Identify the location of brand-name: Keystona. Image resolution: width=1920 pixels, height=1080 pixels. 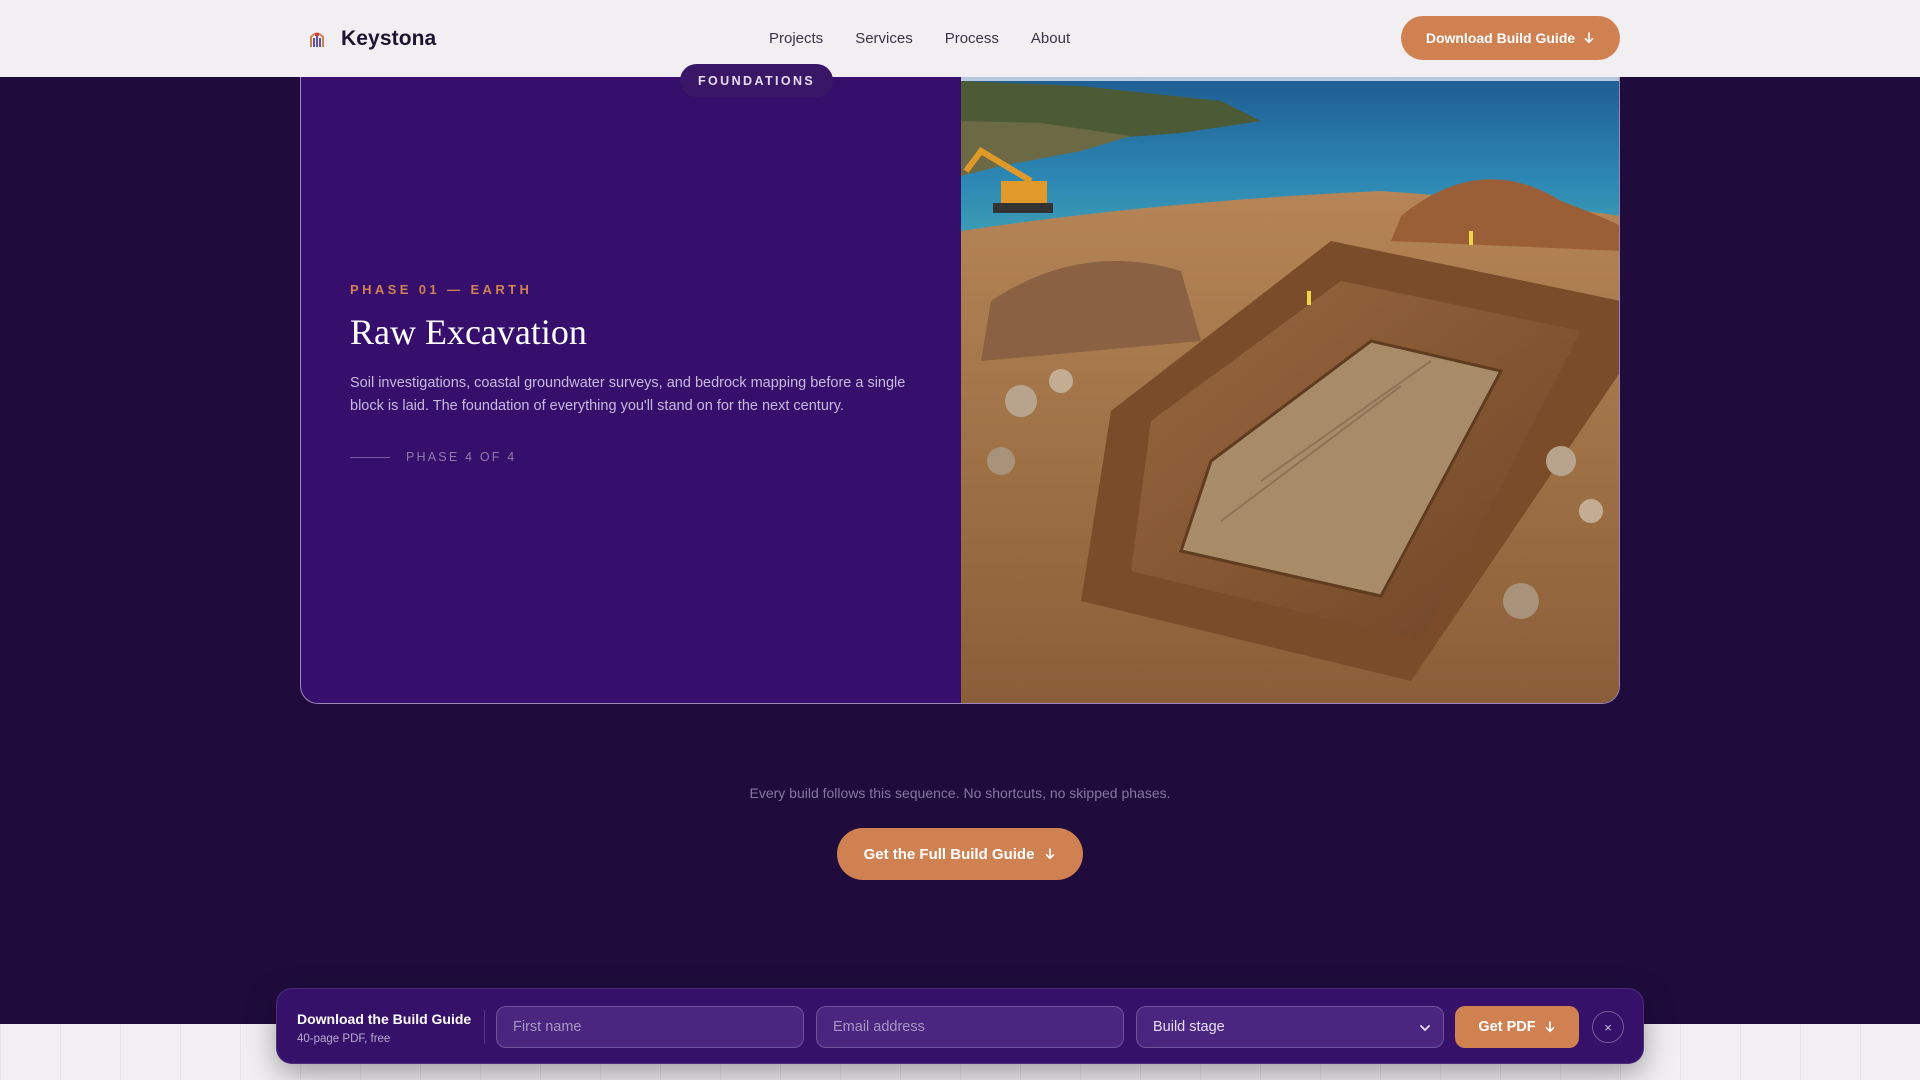
(389, 38).